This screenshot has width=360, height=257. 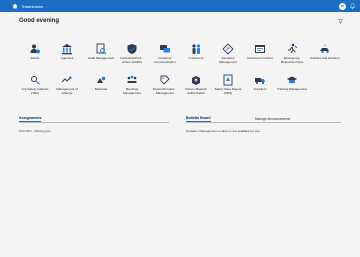 What do you see at coordinates (196, 58) in the screenshot?
I see `tile-label: Customers` at bounding box center [196, 58].